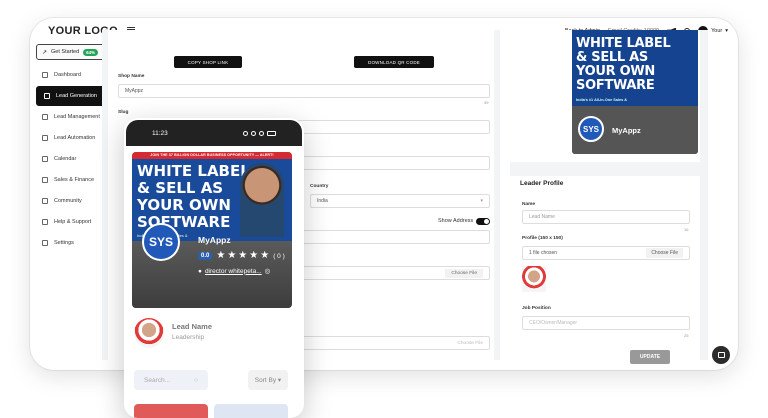  Describe the element at coordinates (615, 71) in the screenshot. I see `promo-line-3: YOUR OWN` at that location.